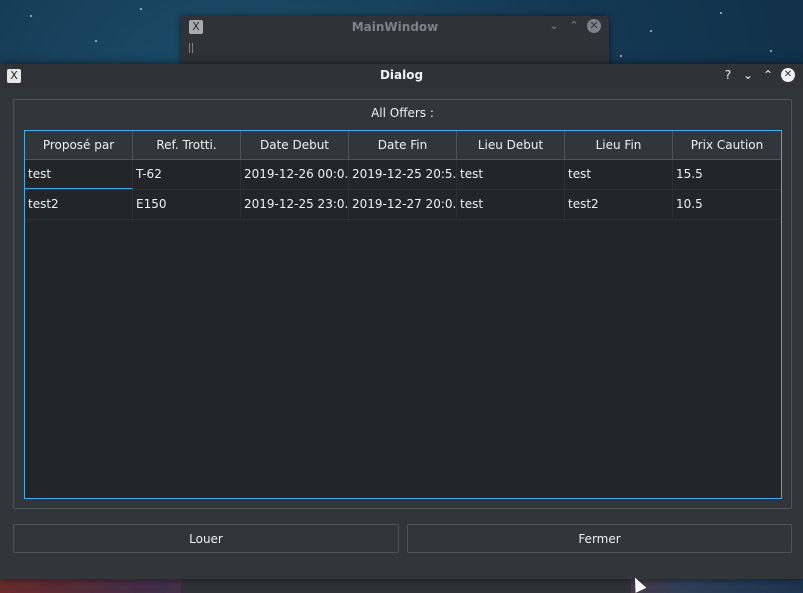 This screenshot has width=803, height=593. I want to click on column-header-date-debut: Date Debut, so click(295, 145).